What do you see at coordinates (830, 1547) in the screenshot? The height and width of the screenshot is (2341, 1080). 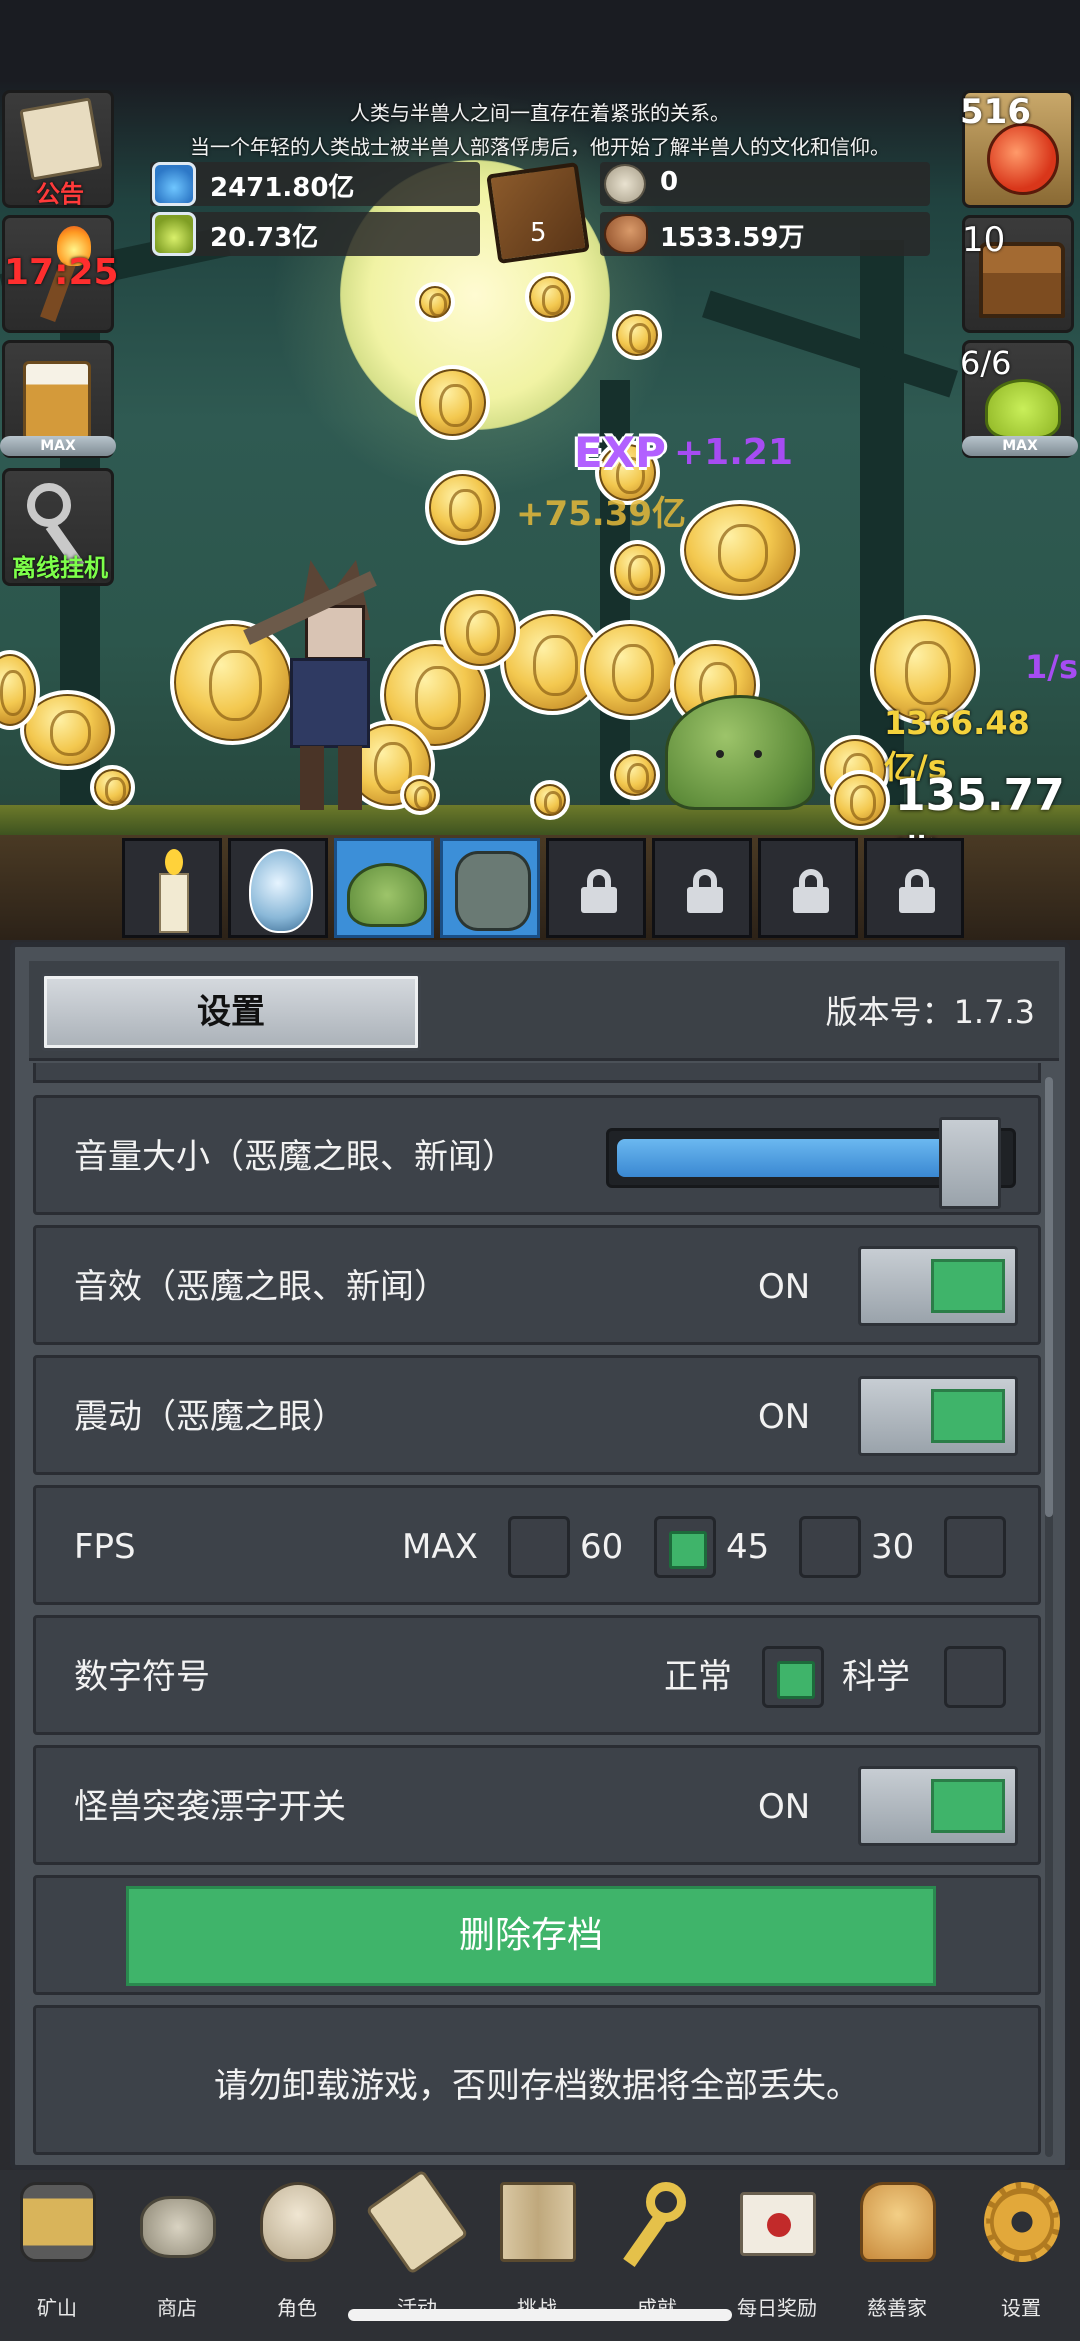 I see `fps-option-45-checkbox` at bounding box center [830, 1547].